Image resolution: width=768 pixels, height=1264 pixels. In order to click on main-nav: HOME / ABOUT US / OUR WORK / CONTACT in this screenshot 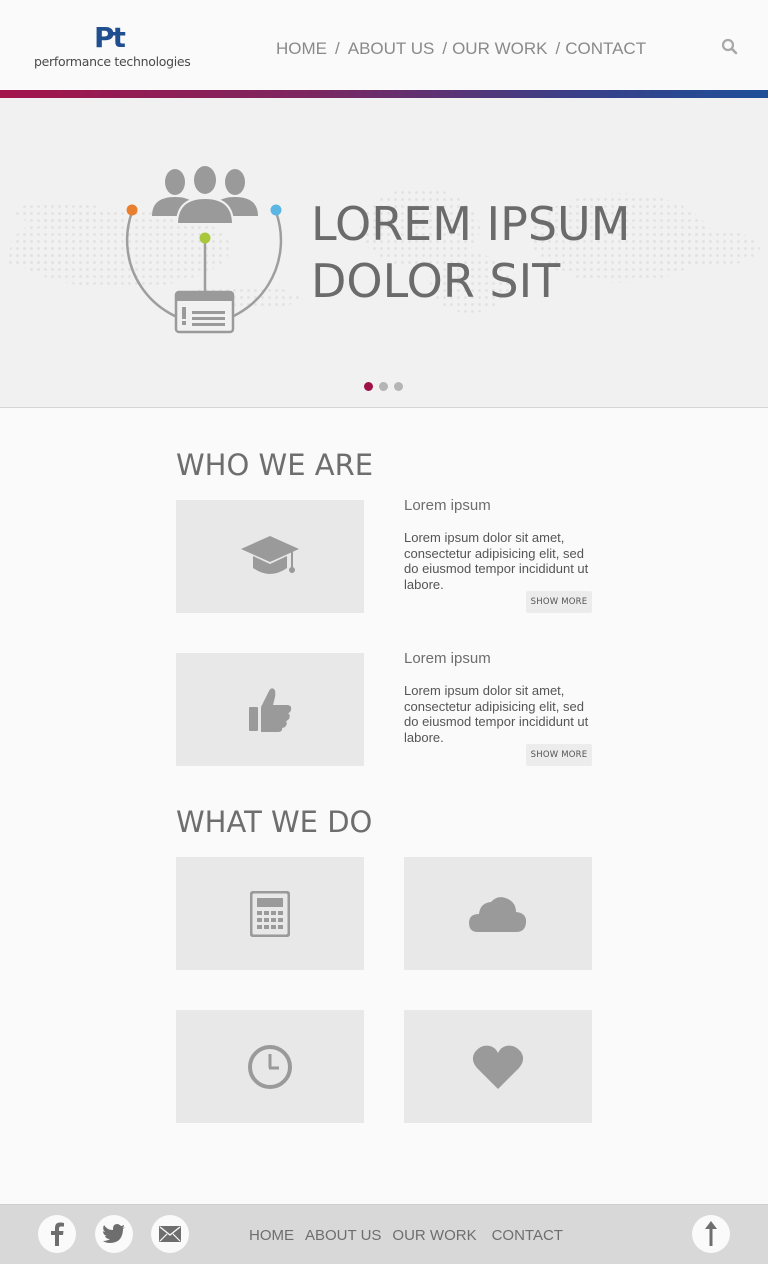, I will do `click(461, 49)`.